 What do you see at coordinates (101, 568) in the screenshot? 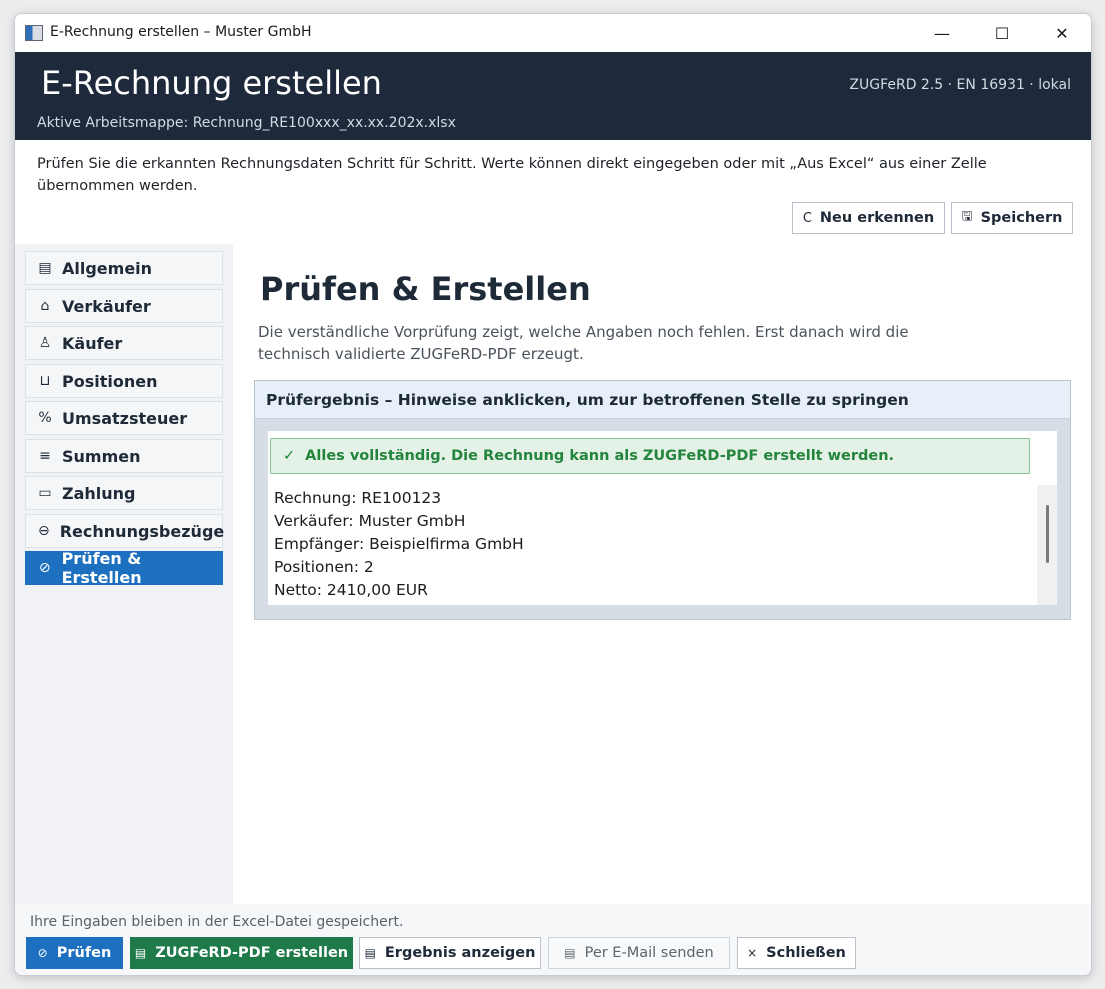
I see `sidebar-item-label: Prüfen & Erstellen` at bounding box center [101, 568].